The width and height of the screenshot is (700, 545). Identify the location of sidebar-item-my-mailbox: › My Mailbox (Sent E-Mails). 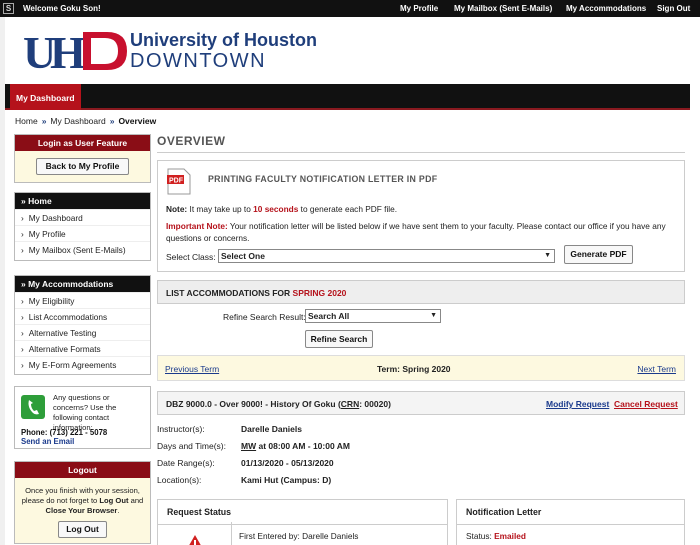
(82, 249).